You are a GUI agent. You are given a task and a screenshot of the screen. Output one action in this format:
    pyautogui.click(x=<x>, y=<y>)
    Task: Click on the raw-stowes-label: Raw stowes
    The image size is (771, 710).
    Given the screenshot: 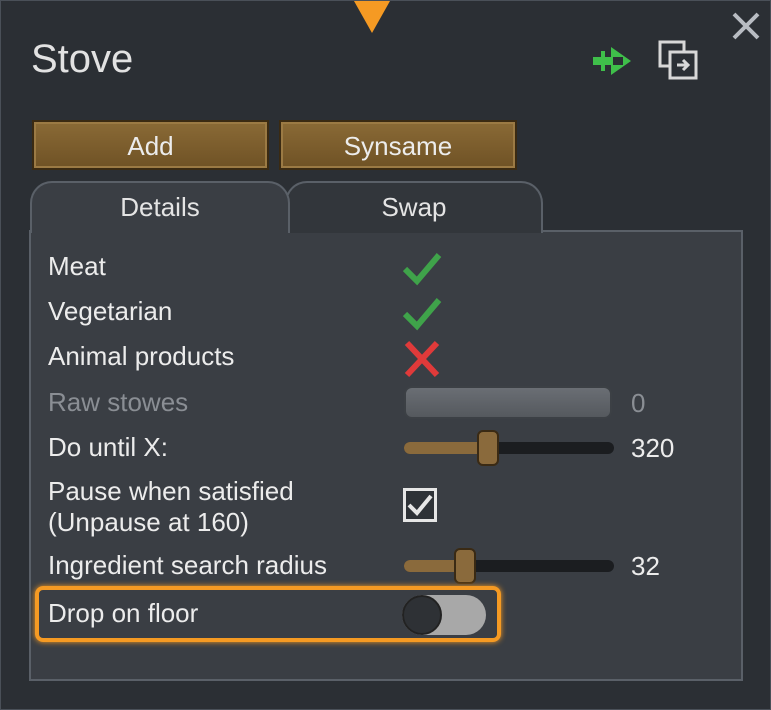 What is the action you would take?
    pyautogui.click(x=118, y=402)
    